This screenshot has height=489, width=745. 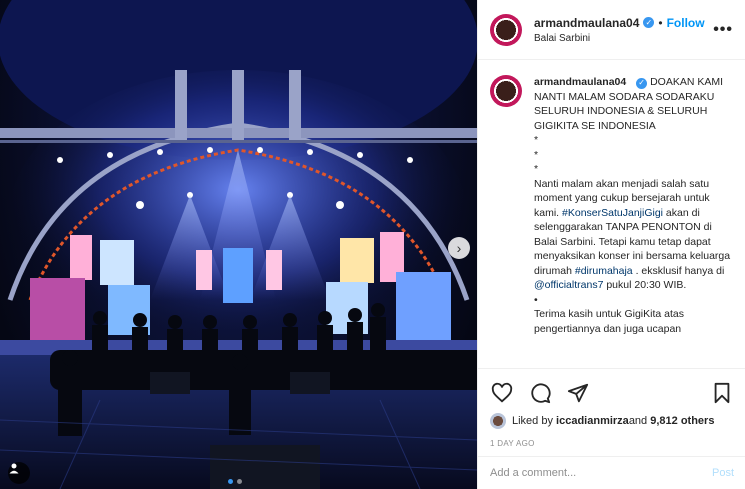 What do you see at coordinates (235, 481) in the screenshot?
I see `carousel-indicator` at bounding box center [235, 481].